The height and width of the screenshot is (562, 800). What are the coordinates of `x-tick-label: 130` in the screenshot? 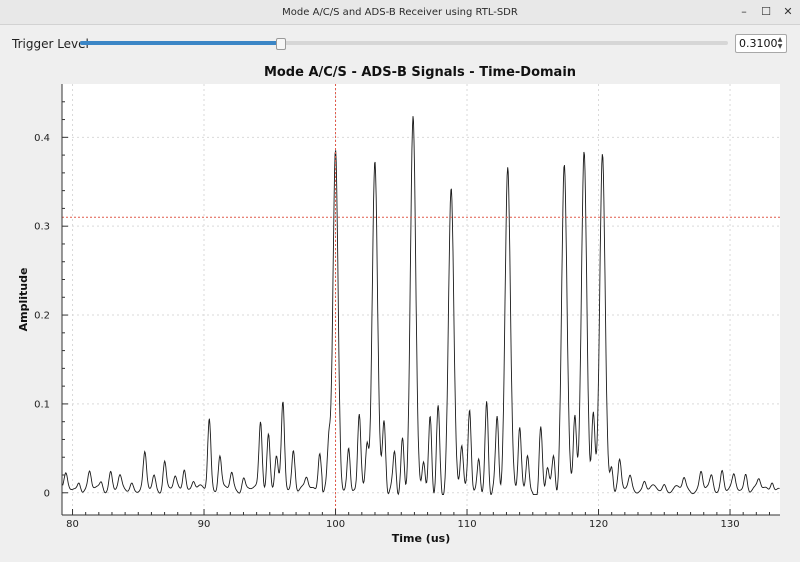 It's located at (729, 524).